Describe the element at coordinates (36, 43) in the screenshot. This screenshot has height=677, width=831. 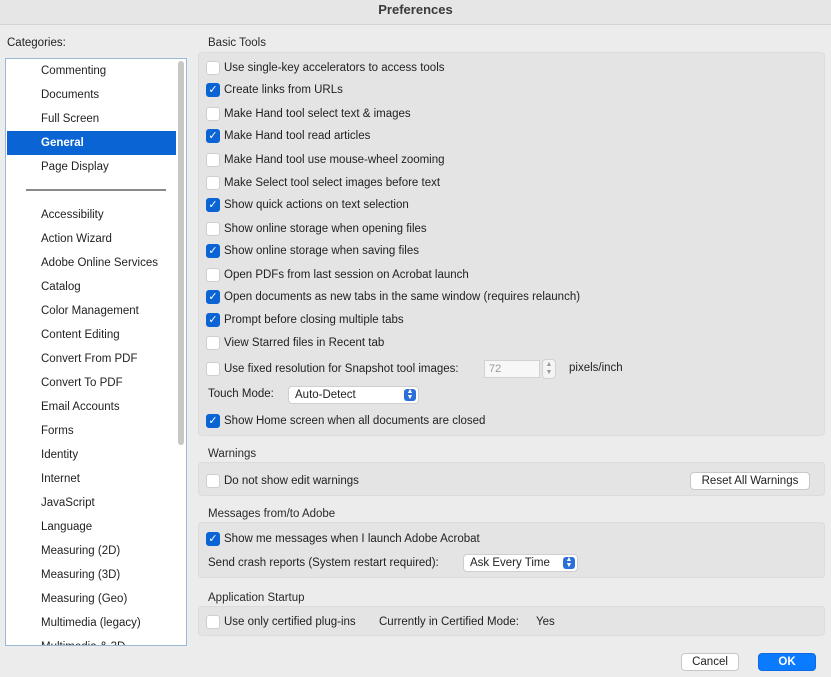
I see `categories-label: Categories:` at that location.